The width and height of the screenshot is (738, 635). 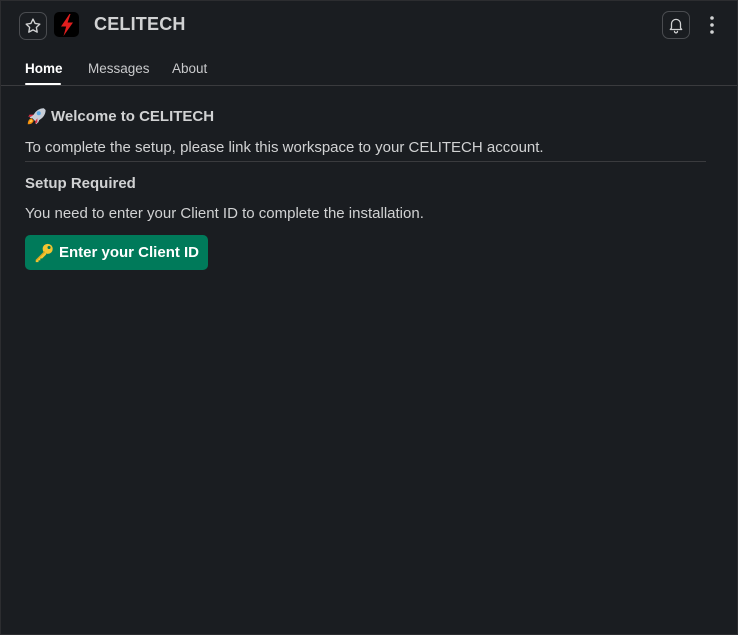 I want to click on notifications-button, so click(x=676, y=25).